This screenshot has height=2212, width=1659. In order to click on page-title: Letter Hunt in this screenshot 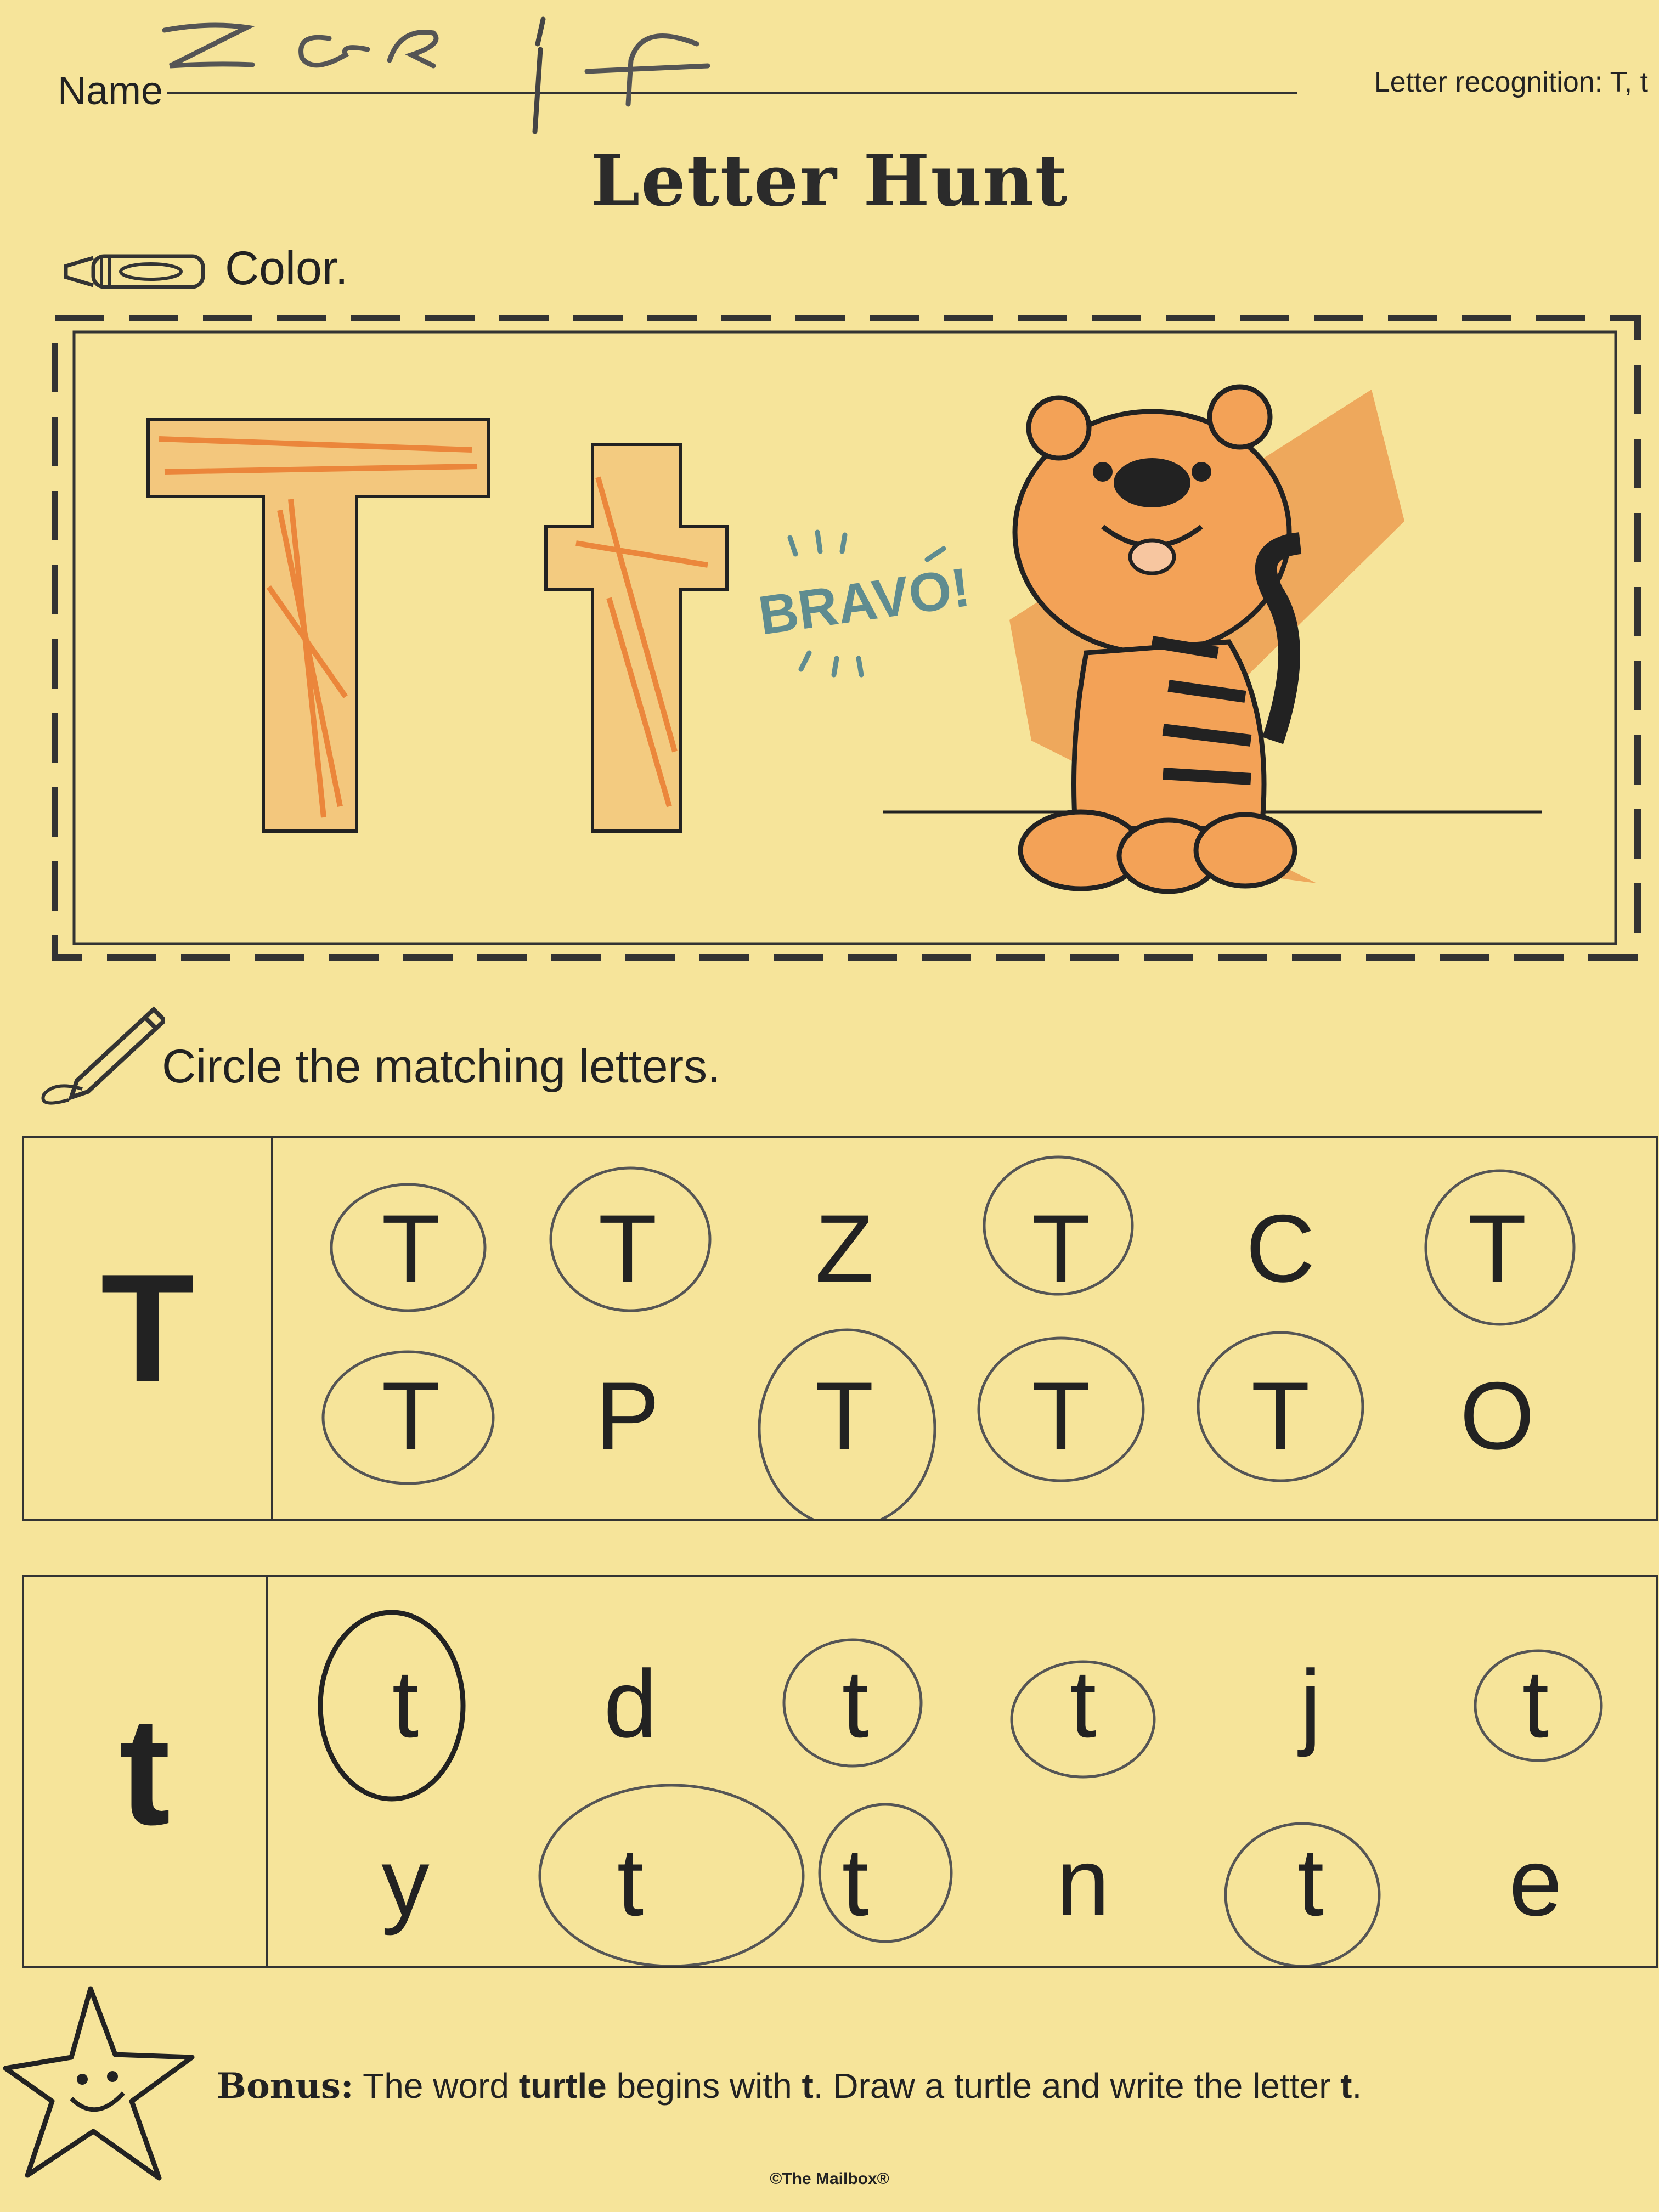, I will do `click(830, 181)`.